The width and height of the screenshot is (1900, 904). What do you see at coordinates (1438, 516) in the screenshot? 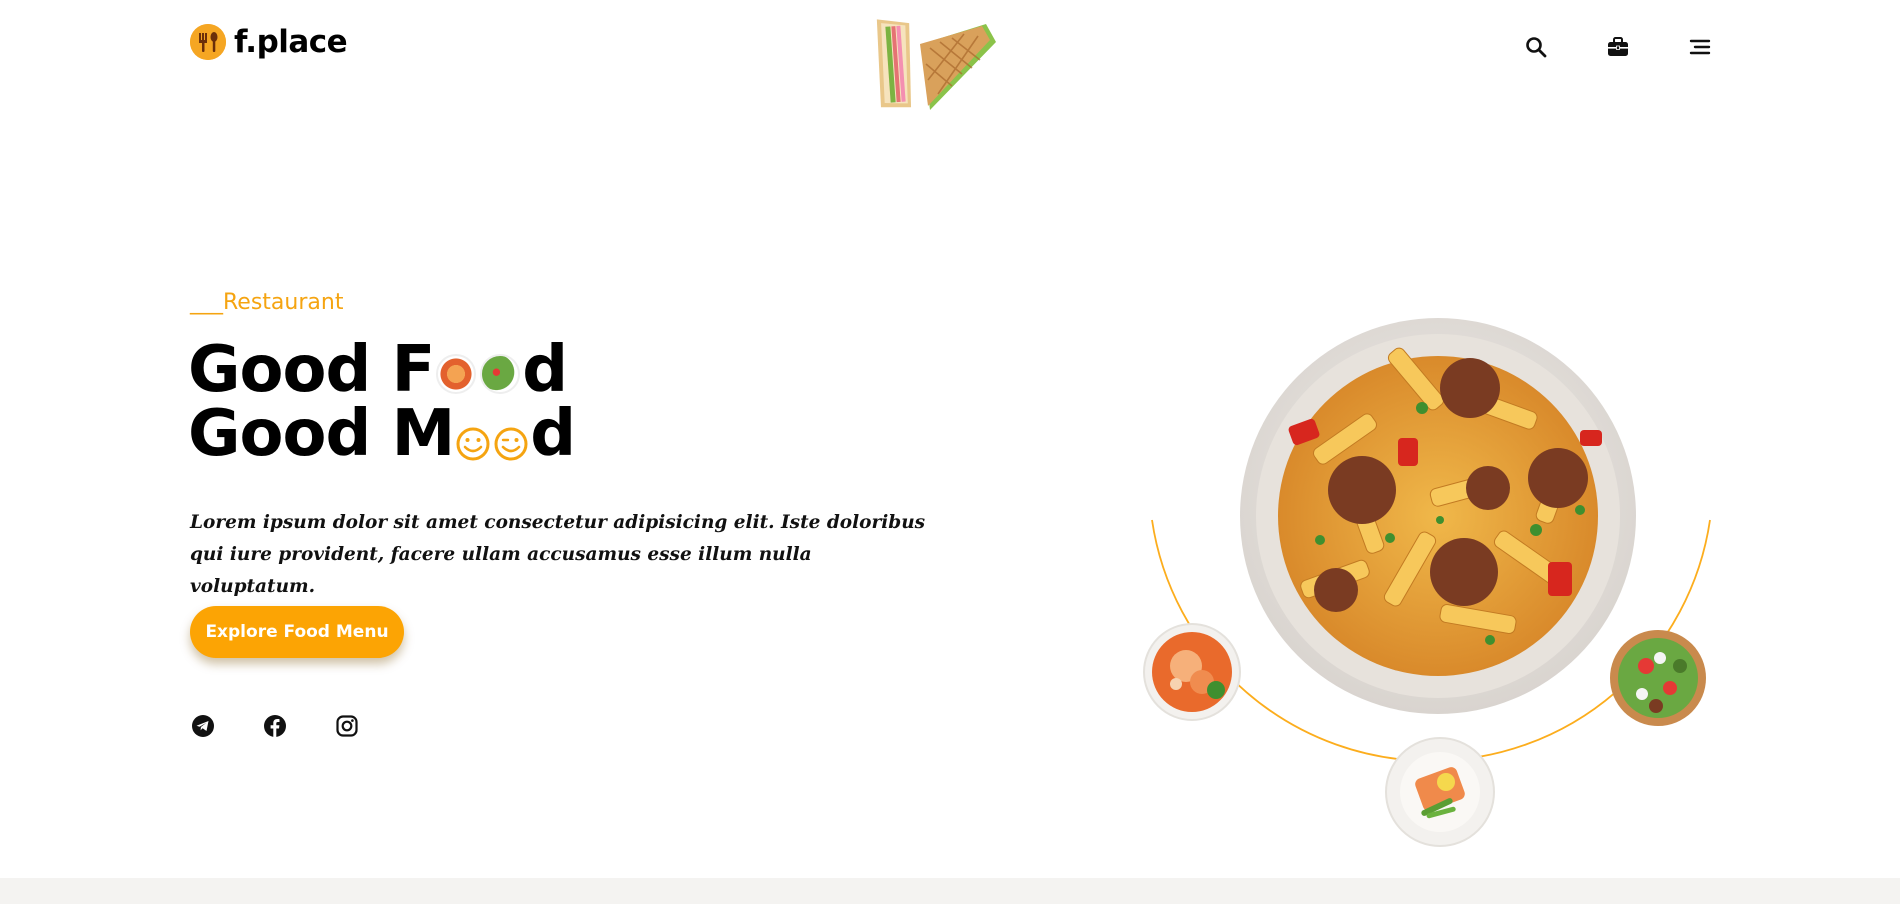
I see `pasta-bowl-image` at bounding box center [1438, 516].